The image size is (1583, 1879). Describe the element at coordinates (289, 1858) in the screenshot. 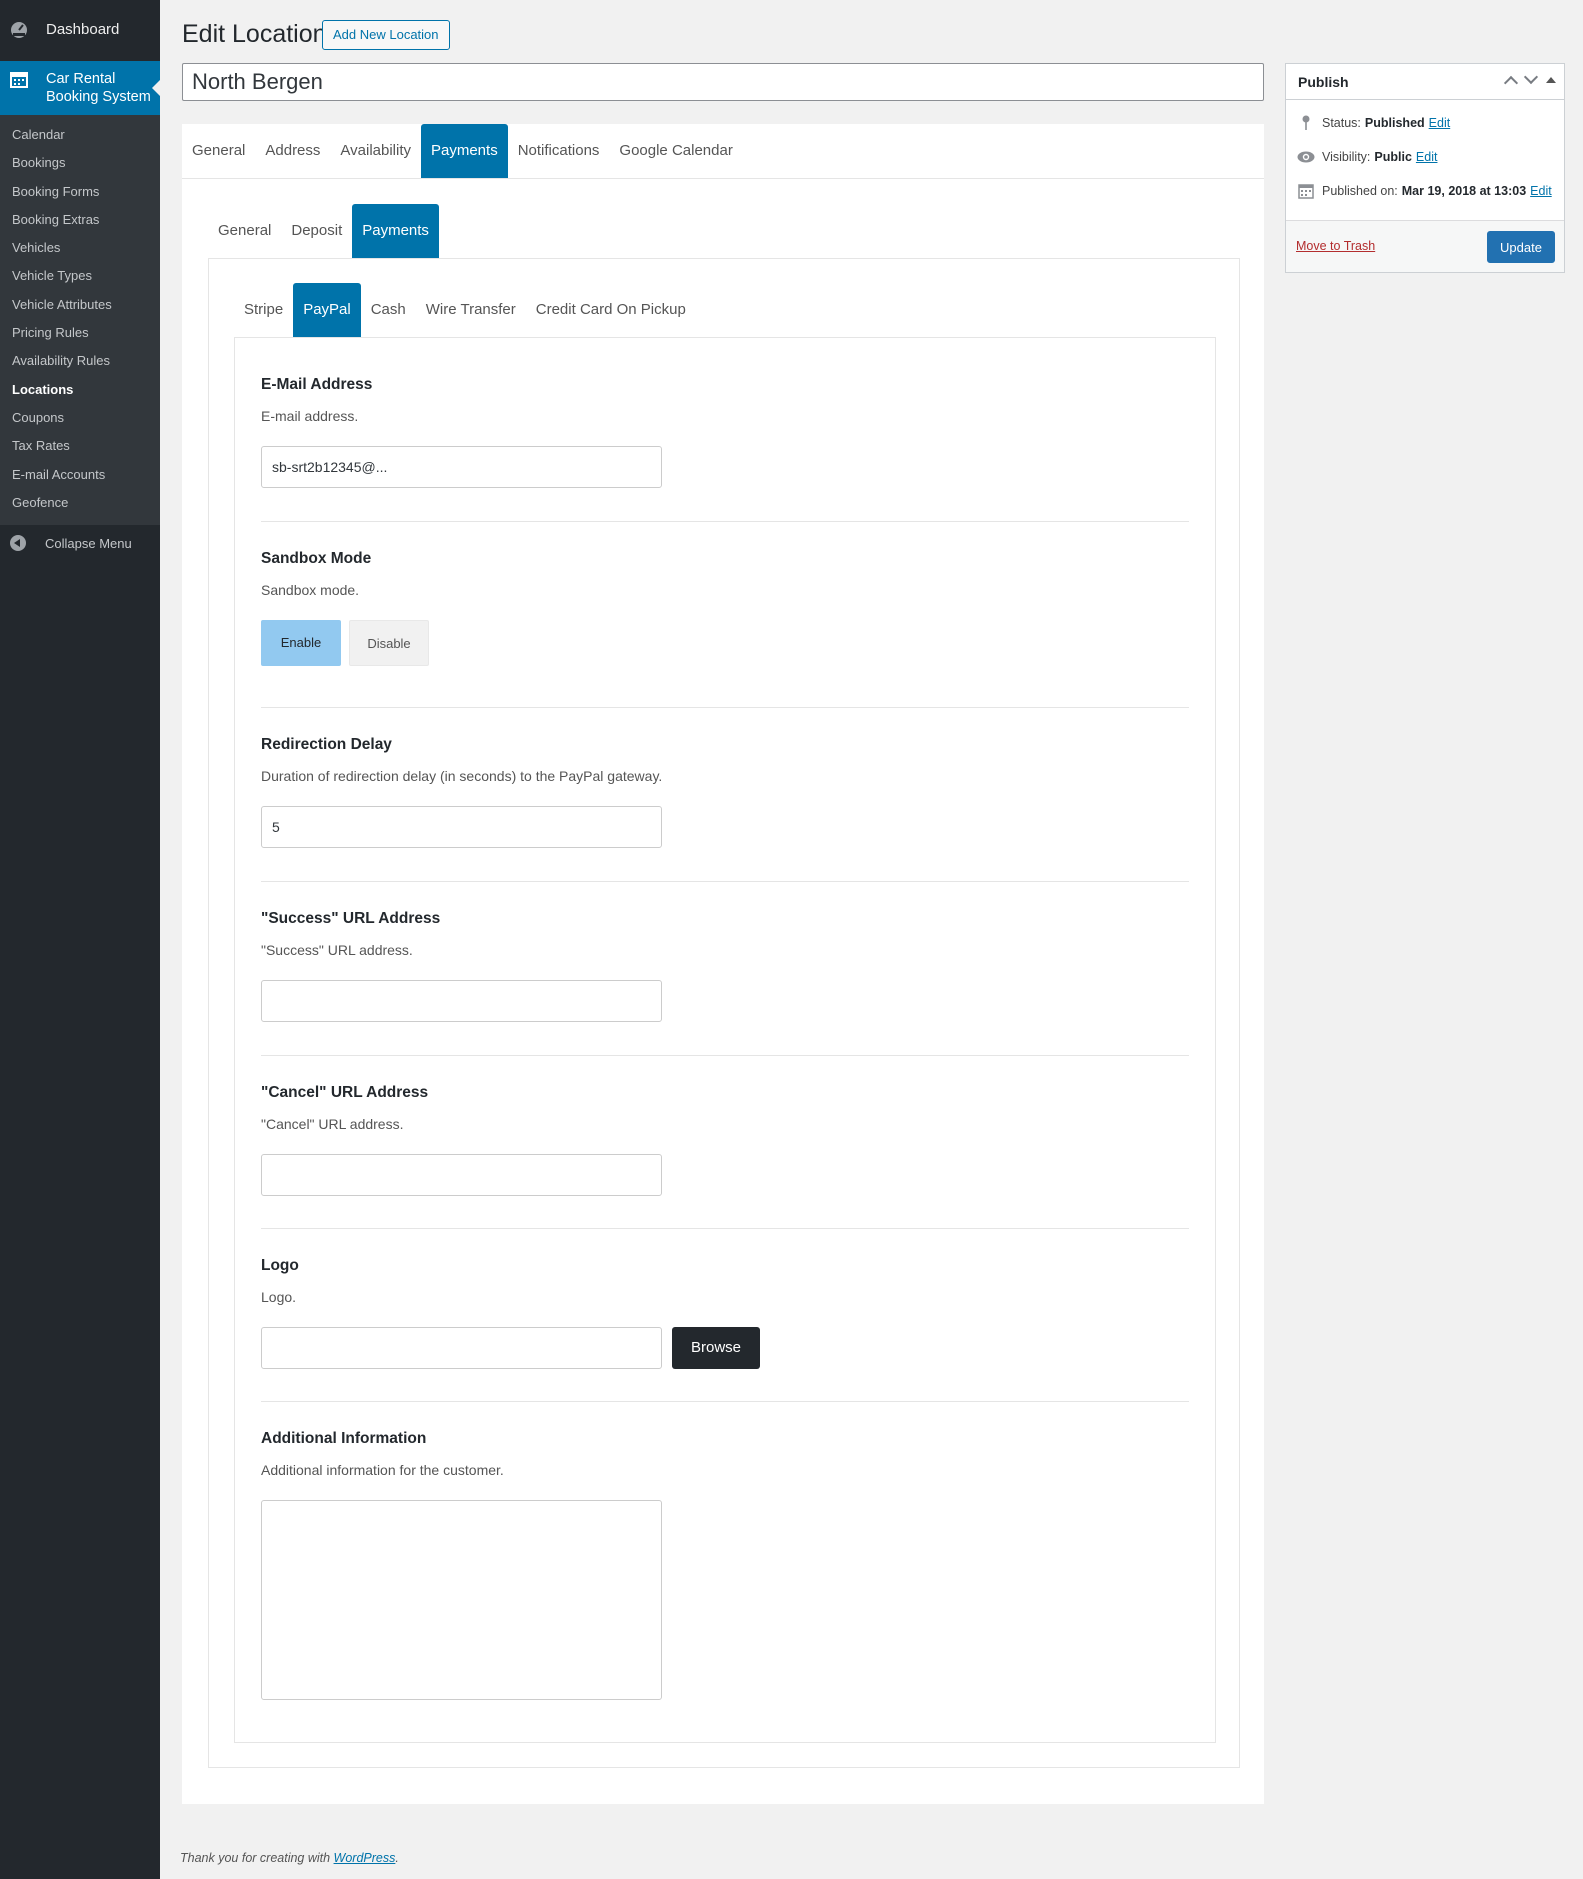

I see `admin-footer: Thank you for creating with WordPress.` at that location.